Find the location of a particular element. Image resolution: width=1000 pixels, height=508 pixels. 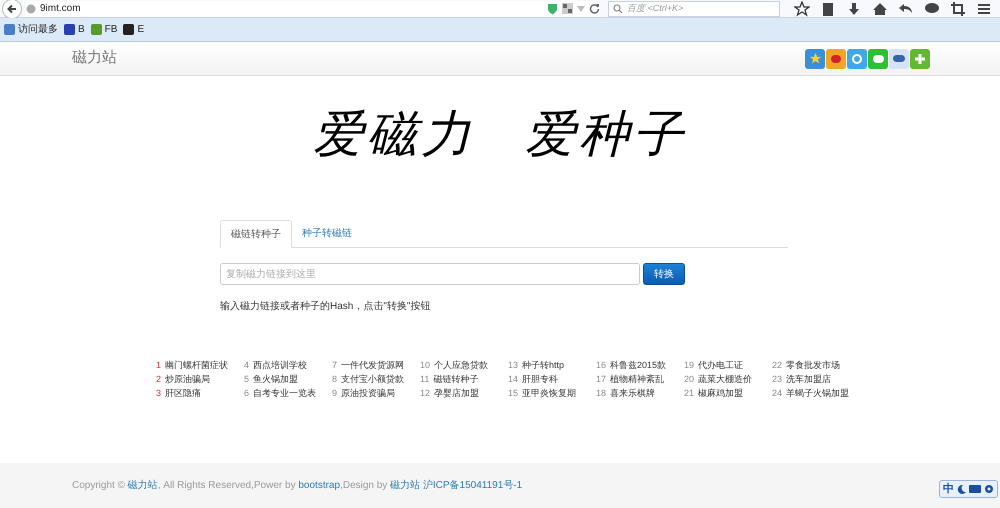

hot-search-link: 喜来乐棋牌 is located at coordinates (633, 393).